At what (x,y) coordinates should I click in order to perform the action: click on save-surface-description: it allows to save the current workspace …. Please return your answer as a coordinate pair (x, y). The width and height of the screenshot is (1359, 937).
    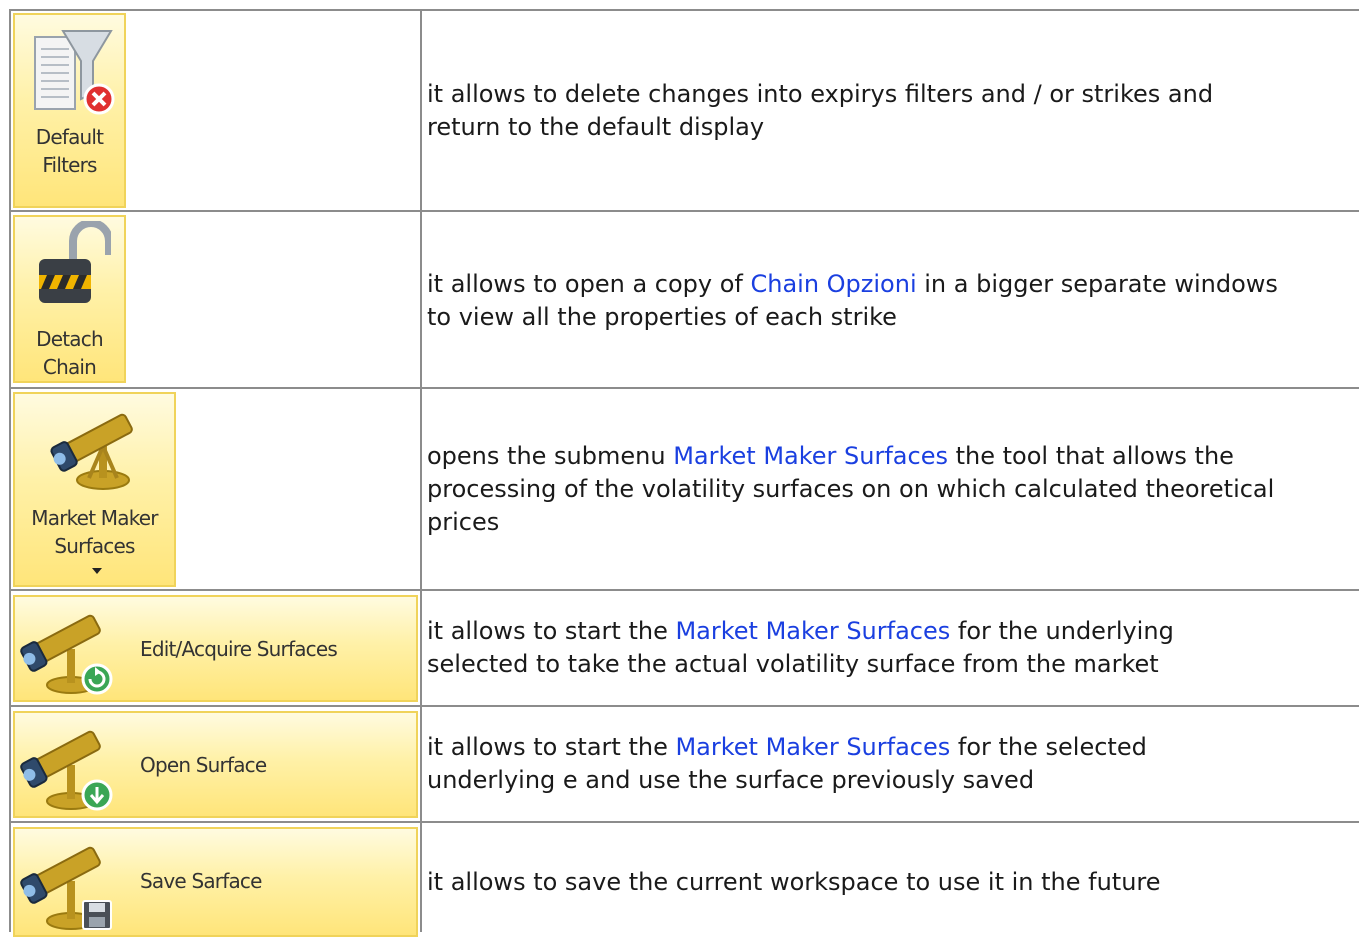
    Looking at the image, I should click on (893, 882).